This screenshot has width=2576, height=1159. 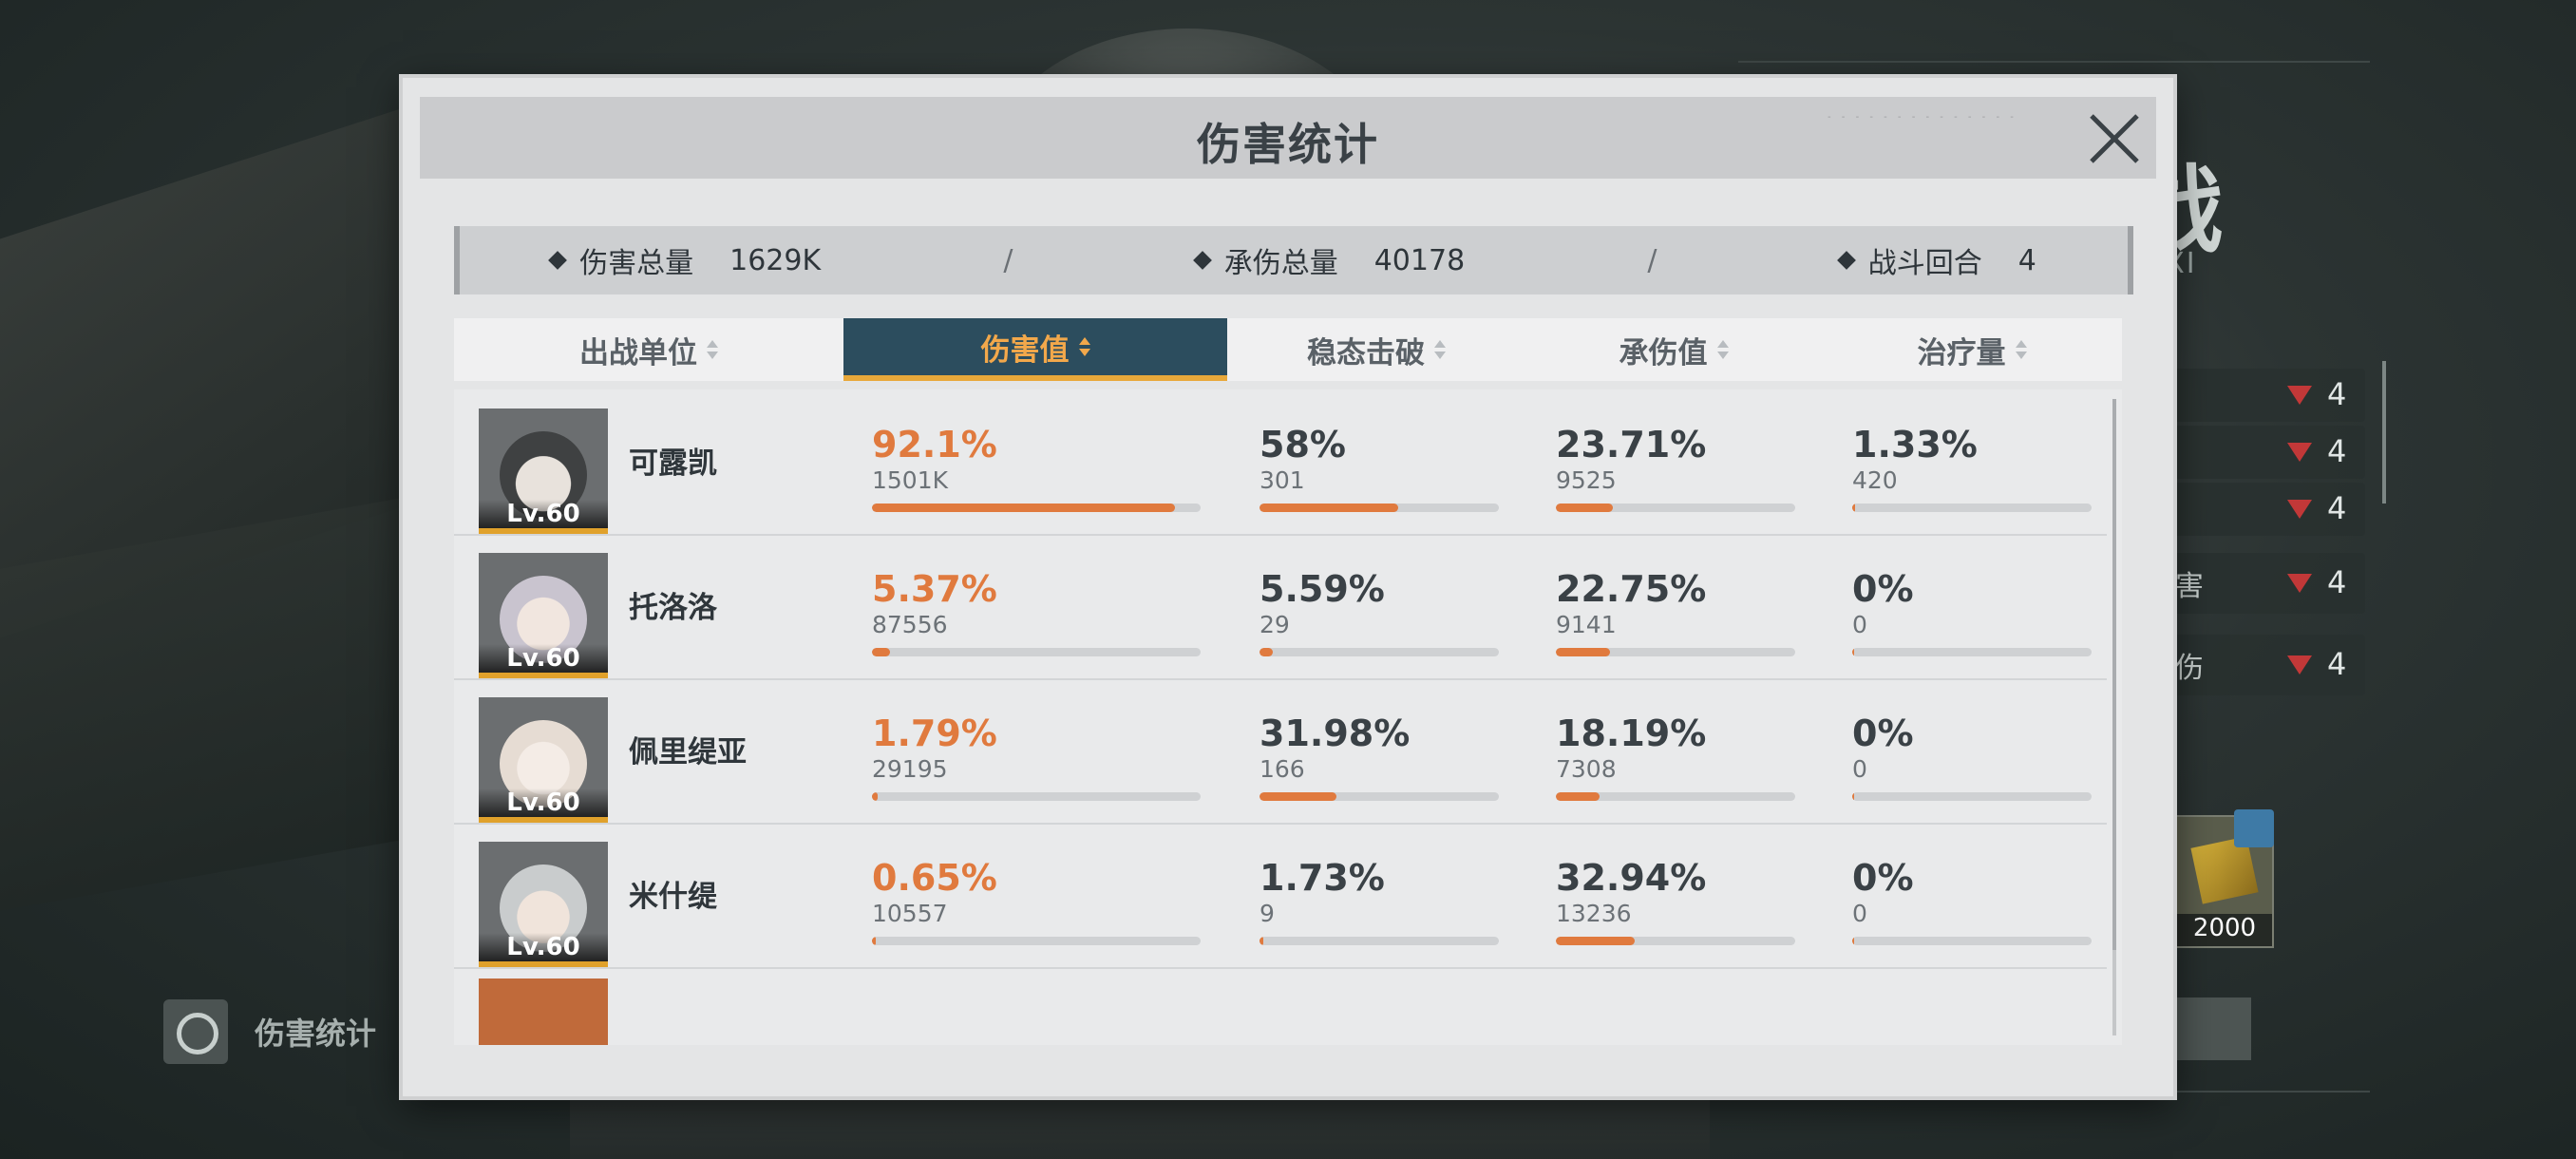 What do you see at coordinates (1675, 901) in the screenshot?
I see `taken-cell: 32.94% 13236` at bounding box center [1675, 901].